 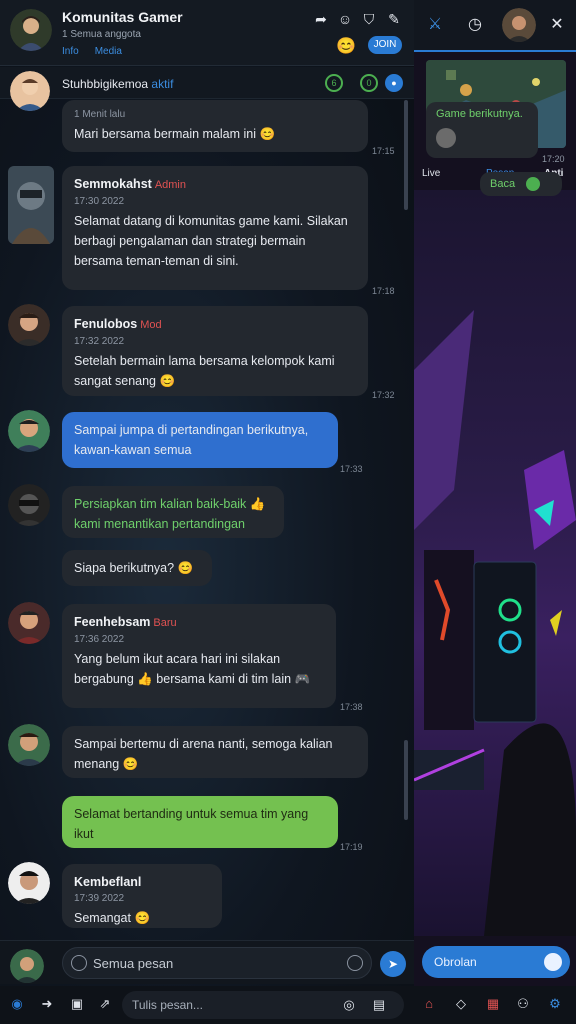 I want to click on sender-name: Semmokahst, so click(x=113, y=184).